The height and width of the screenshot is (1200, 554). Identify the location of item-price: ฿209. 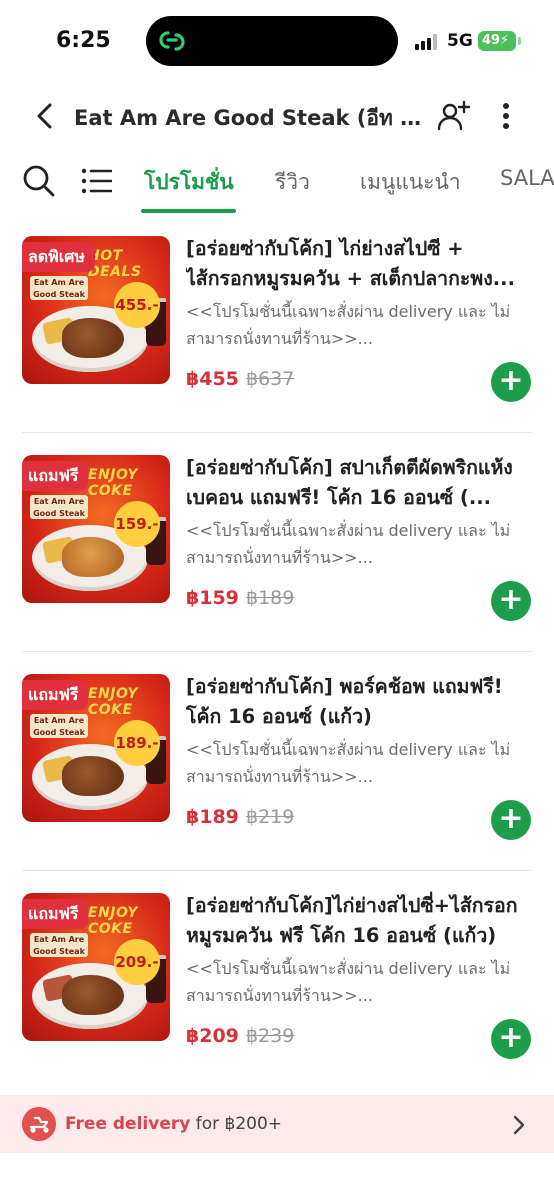
(212, 1036).